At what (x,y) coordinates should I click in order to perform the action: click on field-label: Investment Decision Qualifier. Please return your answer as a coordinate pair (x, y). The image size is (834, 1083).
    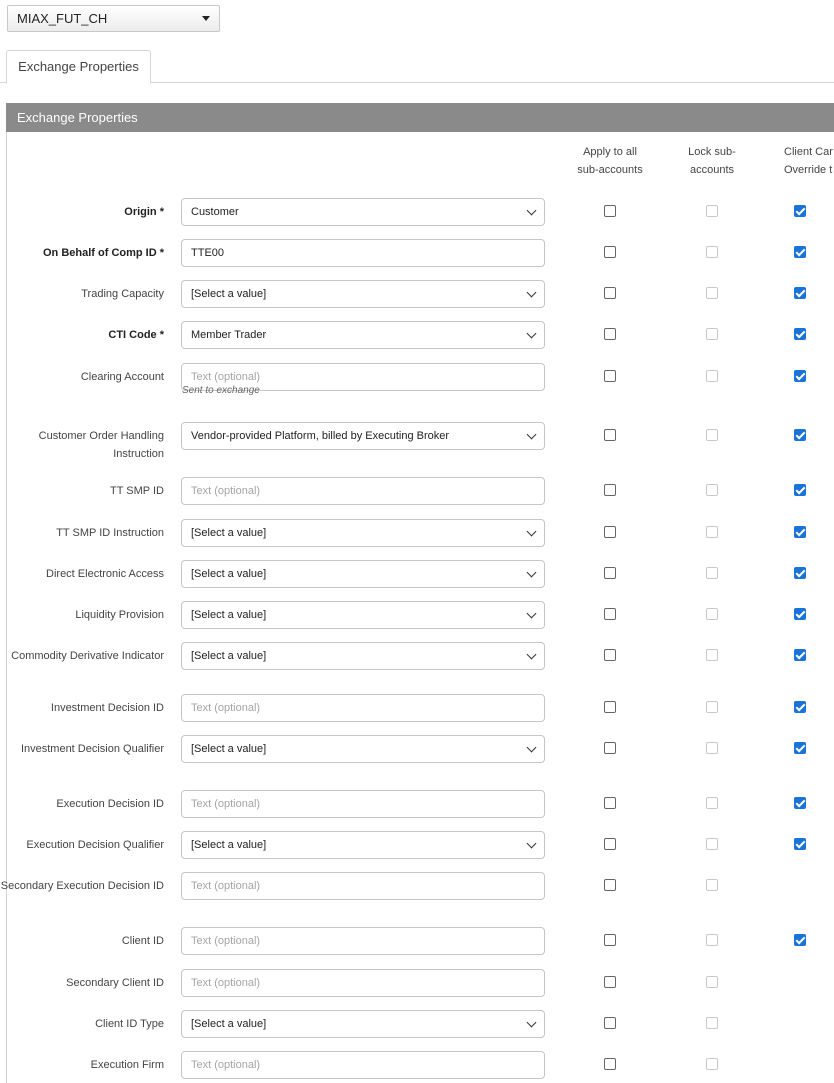
    Looking at the image, I should click on (92, 749).